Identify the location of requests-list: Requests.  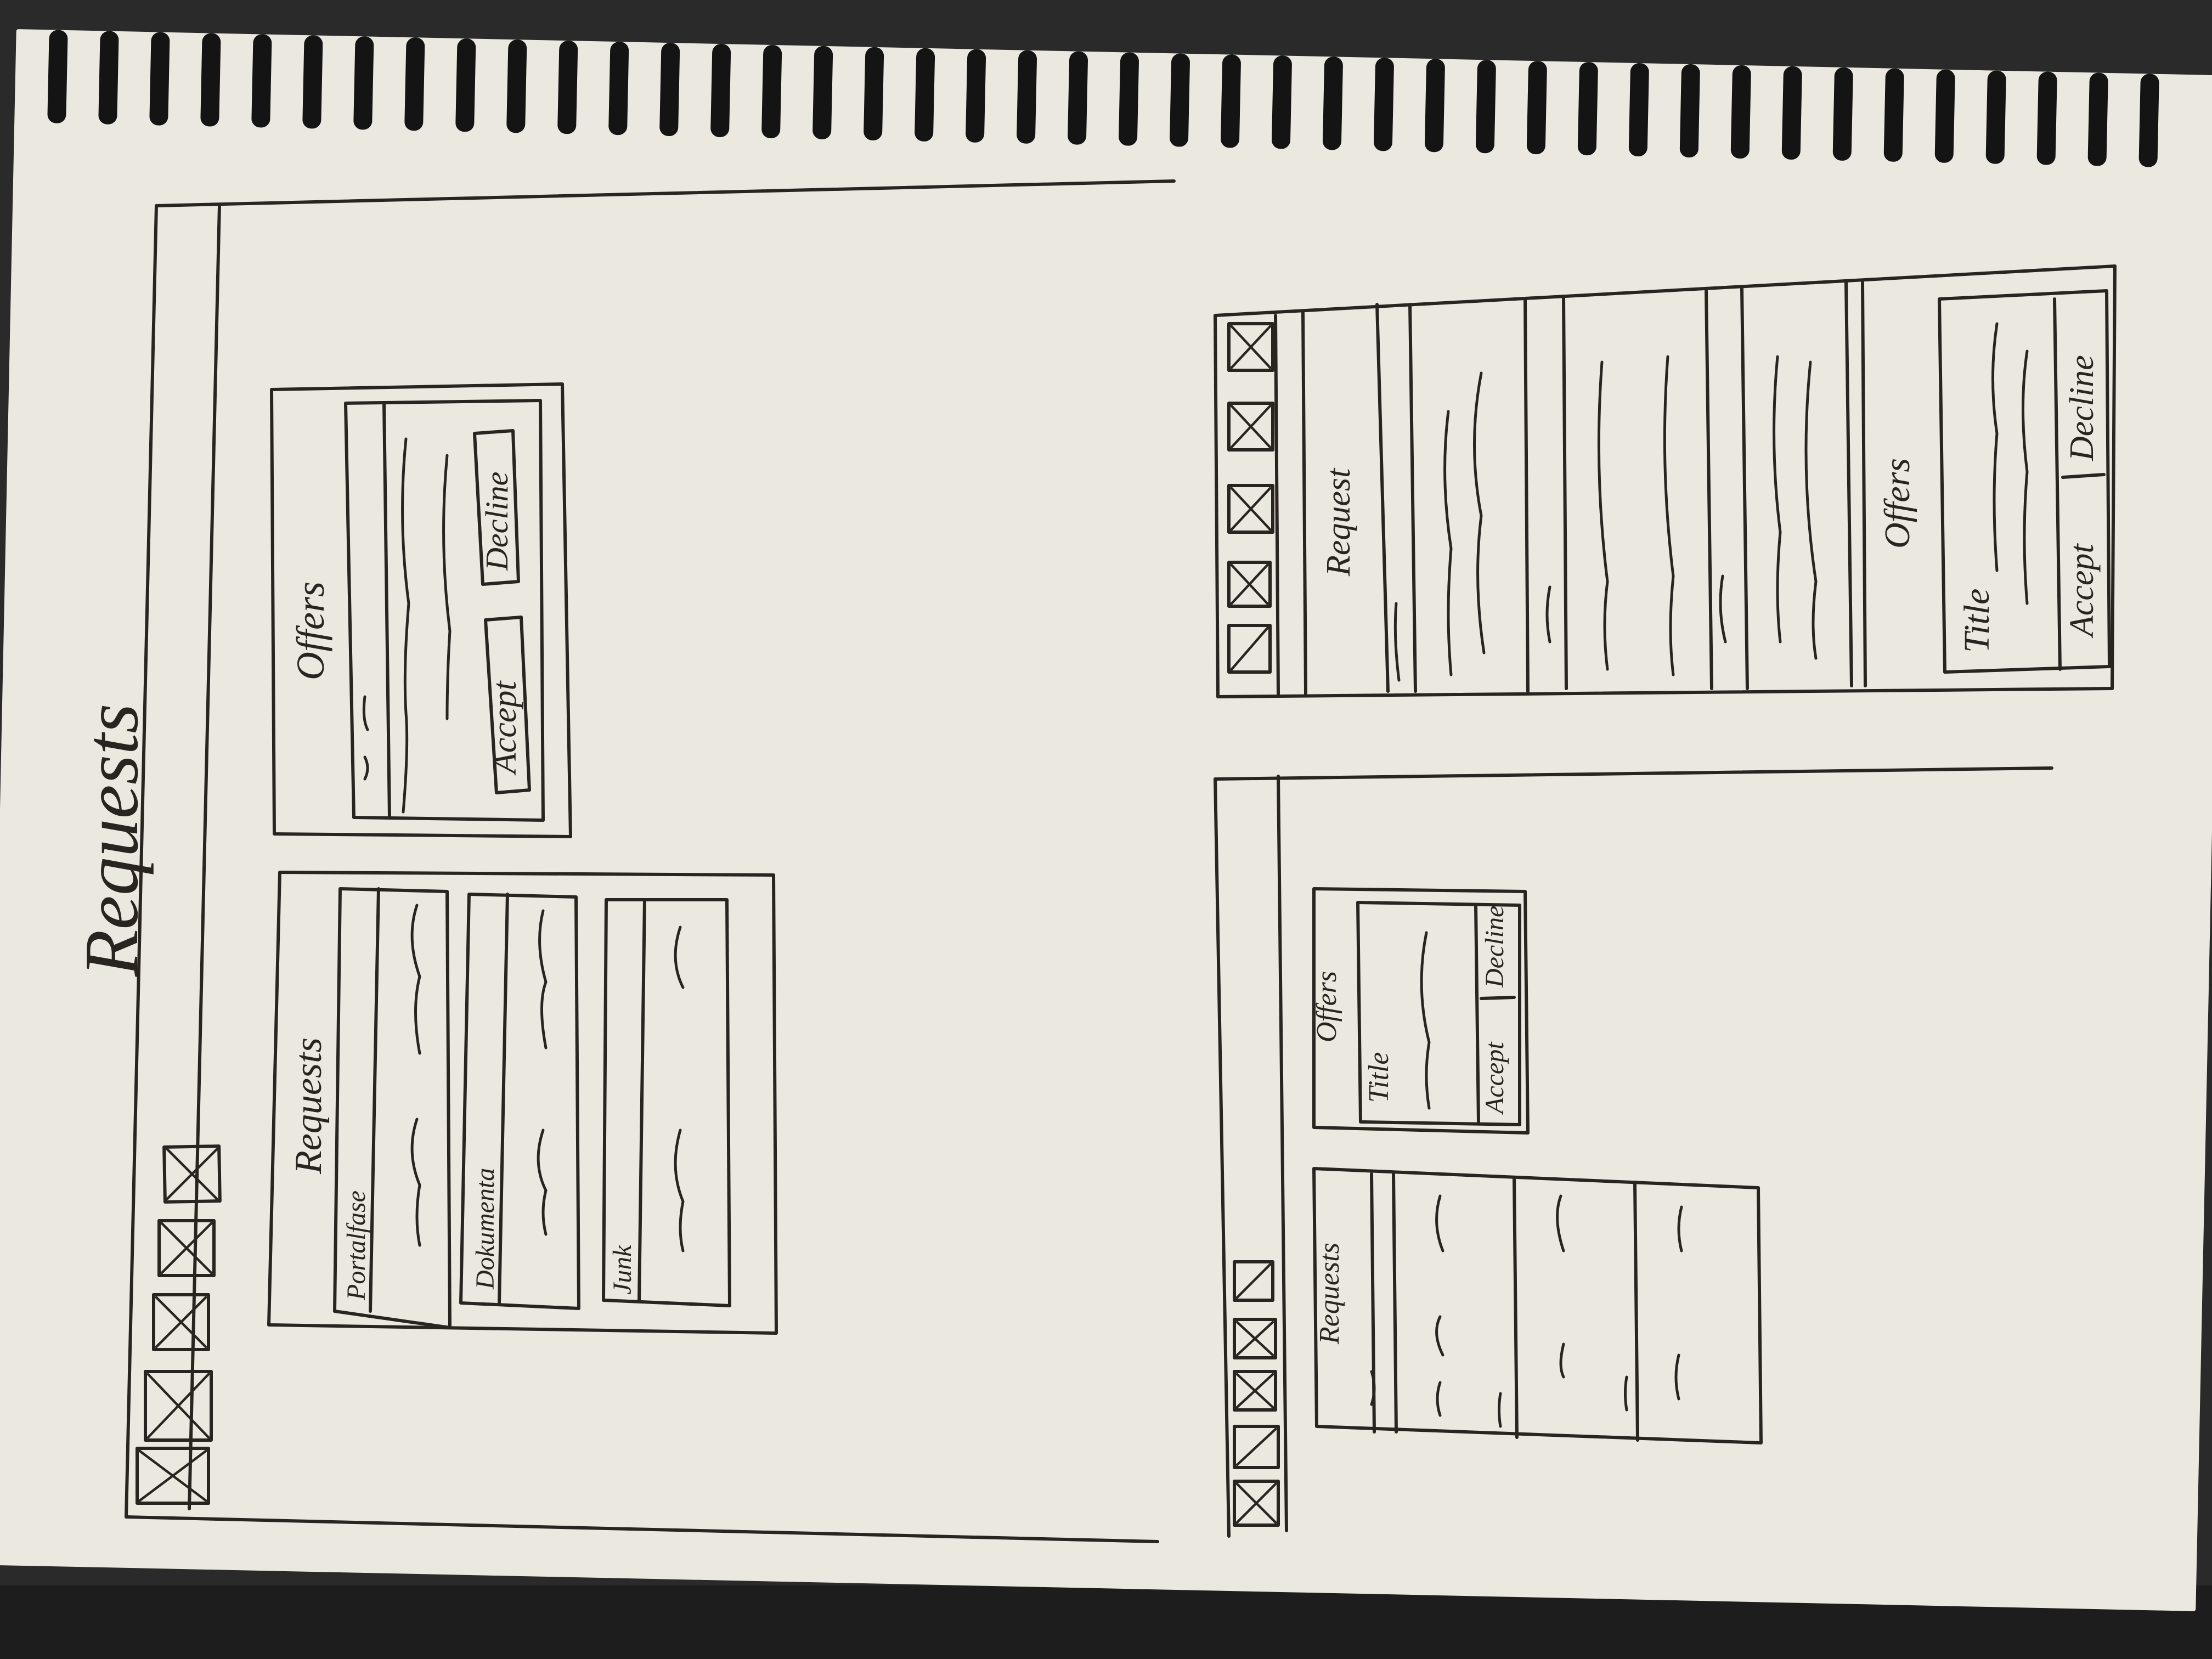
(1537, 1305).